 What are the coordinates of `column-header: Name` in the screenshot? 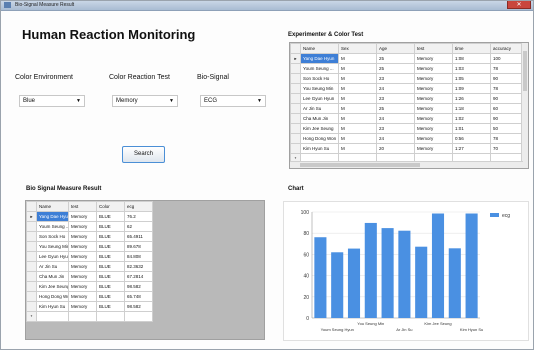 It's located at (52, 206).